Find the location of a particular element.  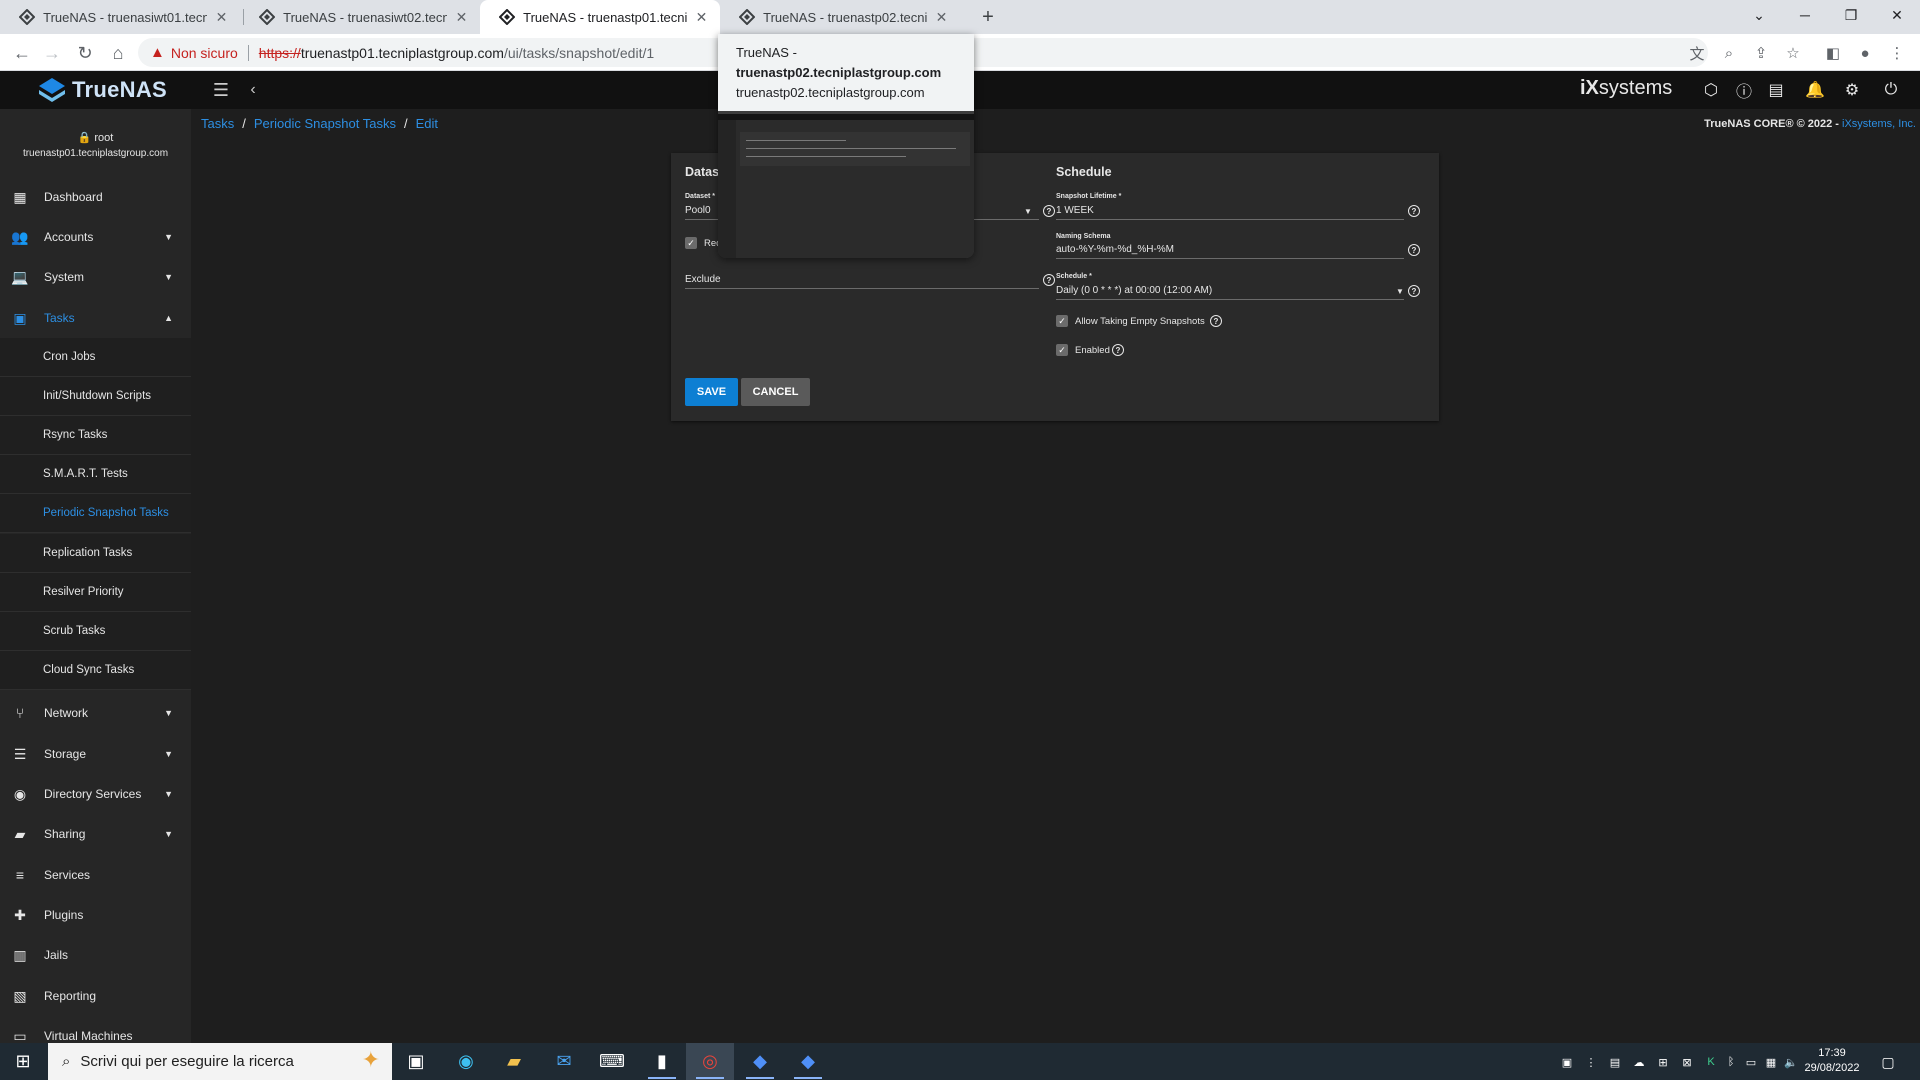

sidebar-item-virtual-machines: ▭ Virtual Machines is located at coordinates (95, 1030).